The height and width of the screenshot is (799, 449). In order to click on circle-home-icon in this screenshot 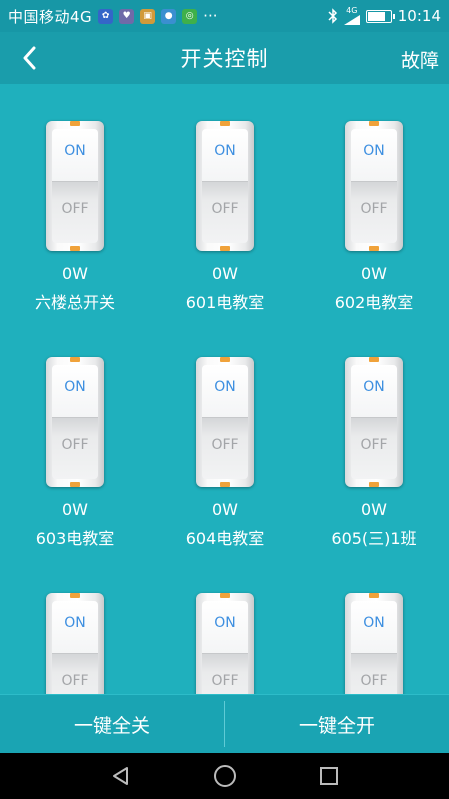, I will do `click(224, 776)`.